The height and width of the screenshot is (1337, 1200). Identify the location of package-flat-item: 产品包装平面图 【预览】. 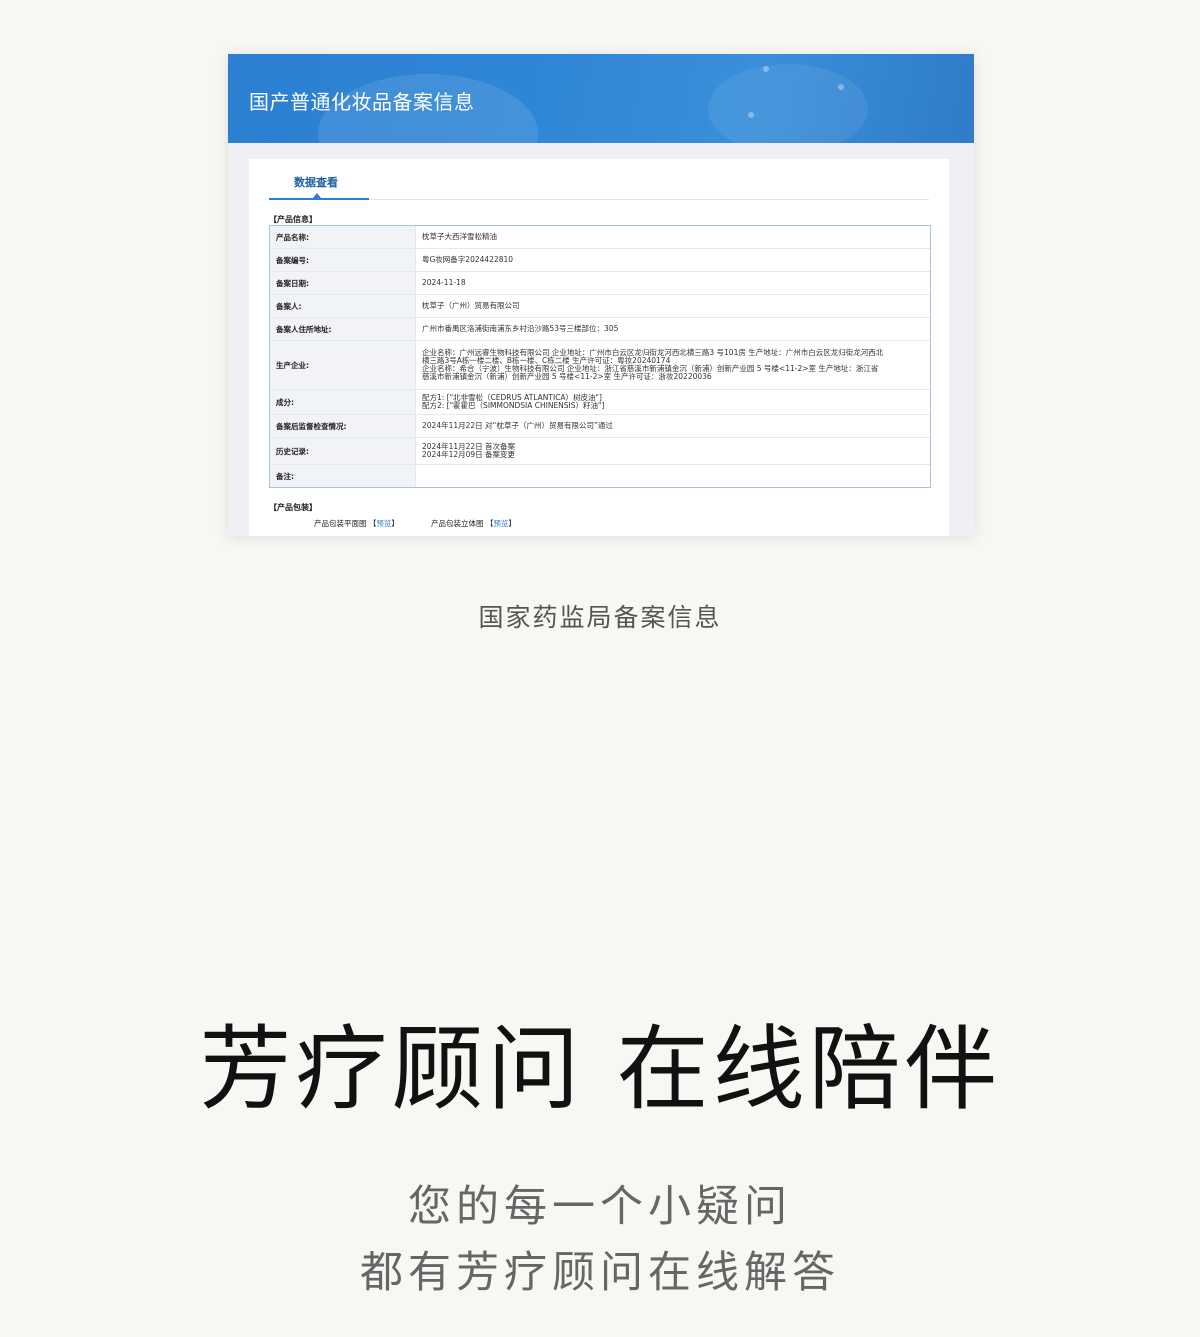
(356, 523).